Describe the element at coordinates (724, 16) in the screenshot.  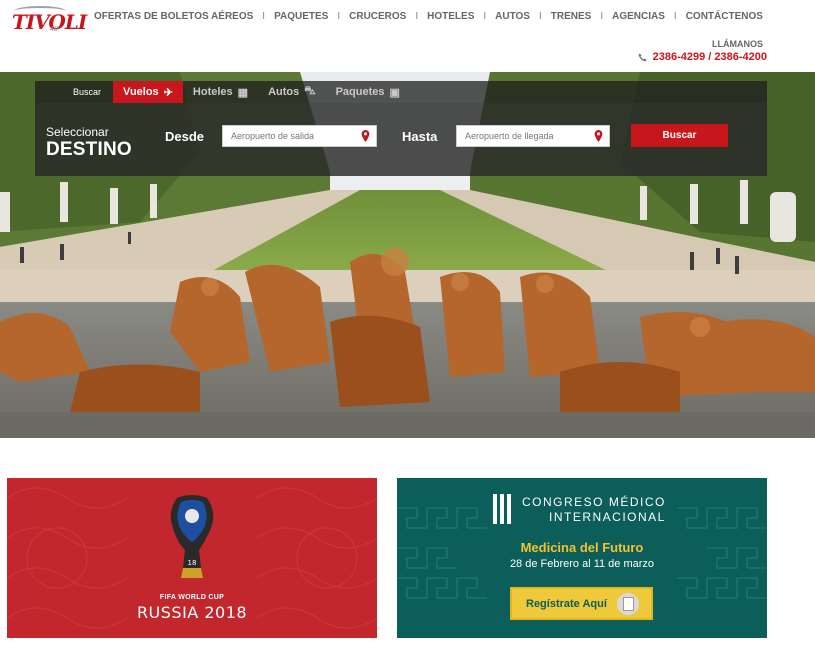
I see `nav-item-contactenos: CONTÁCTENOS` at that location.